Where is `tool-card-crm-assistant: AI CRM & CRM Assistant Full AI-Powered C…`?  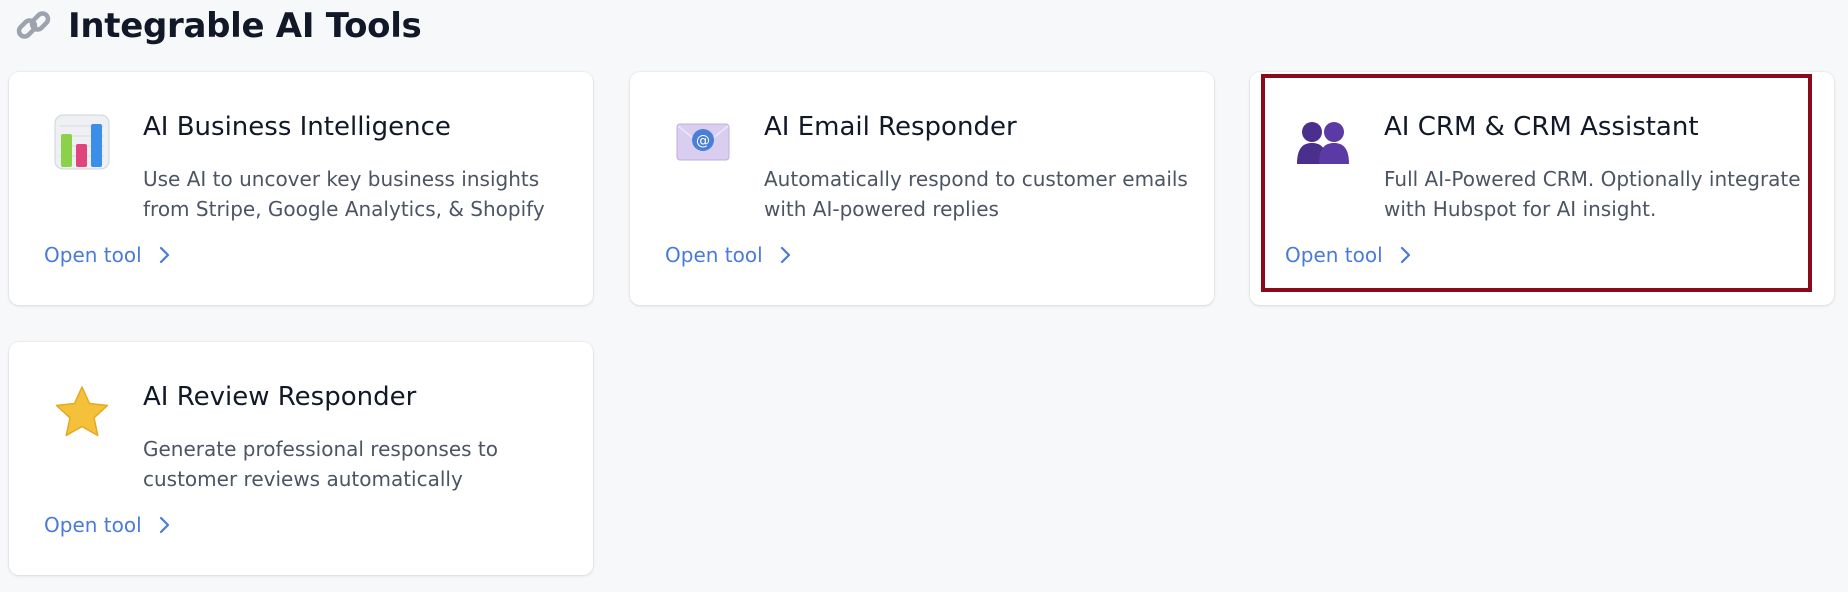 tool-card-crm-assistant: AI CRM & CRM Assistant Full AI-Powered C… is located at coordinates (1542, 188).